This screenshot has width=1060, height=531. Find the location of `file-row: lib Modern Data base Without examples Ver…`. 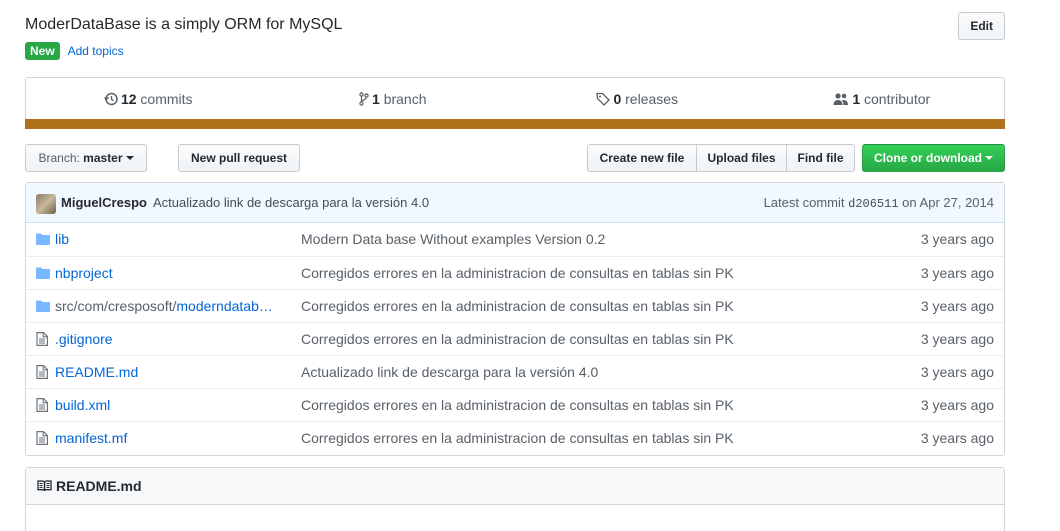

file-row: lib Modern Data base Without examples Ver… is located at coordinates (515, 239).